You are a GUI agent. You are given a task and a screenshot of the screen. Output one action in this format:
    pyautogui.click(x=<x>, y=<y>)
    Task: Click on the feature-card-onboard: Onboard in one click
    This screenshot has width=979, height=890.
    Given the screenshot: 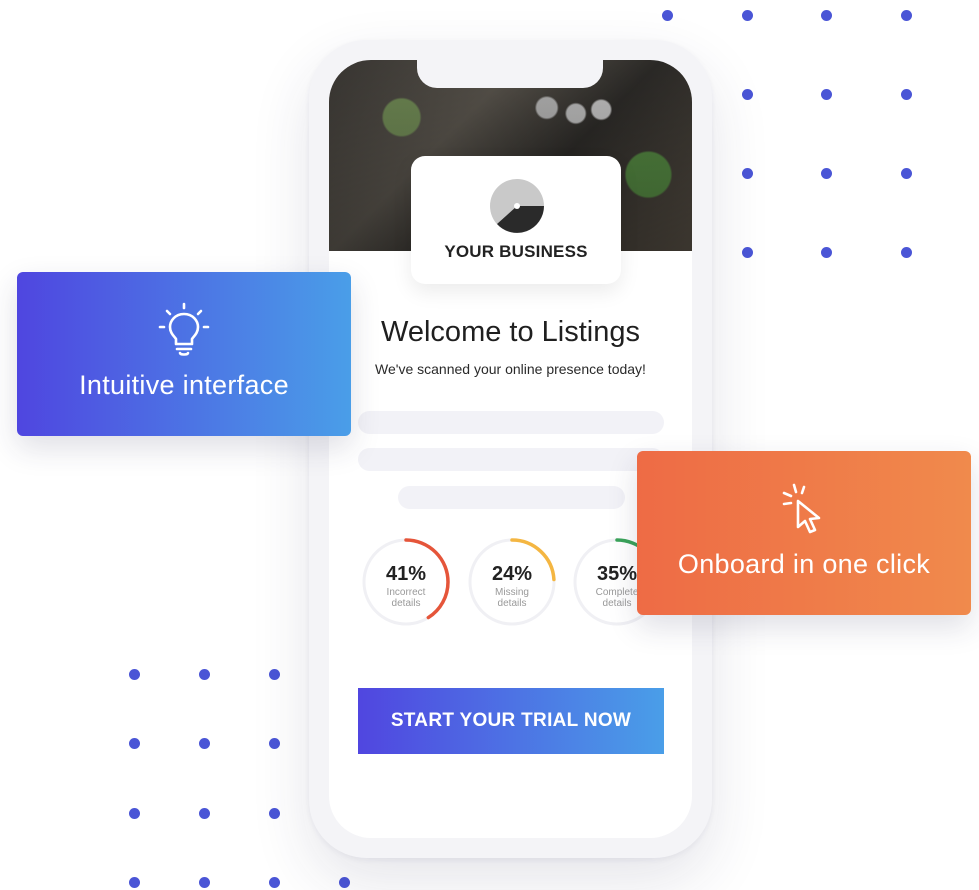 What is the action you would take?
    pyautogui.click(x=804, y=533)
    